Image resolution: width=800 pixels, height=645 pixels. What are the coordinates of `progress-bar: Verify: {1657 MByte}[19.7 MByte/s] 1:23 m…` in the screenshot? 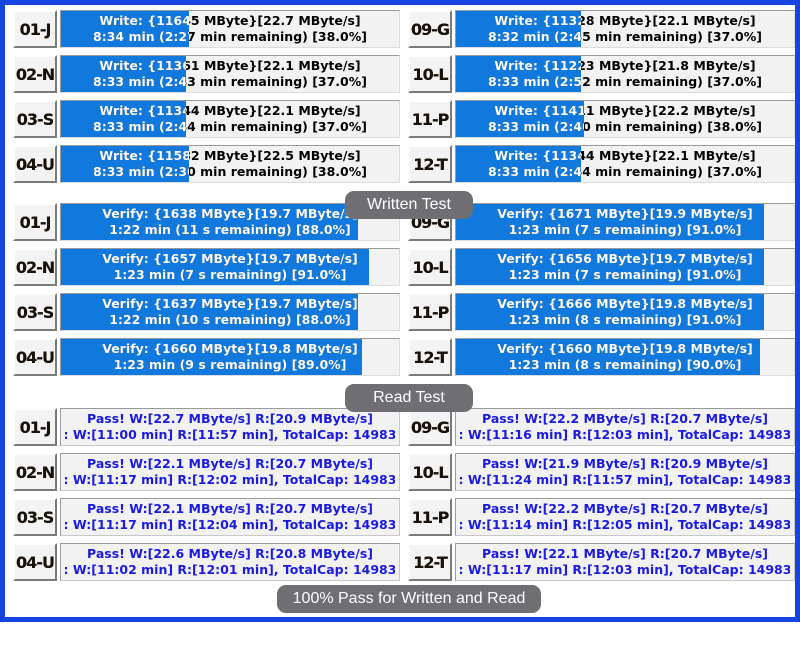 It's located at (230, 267).